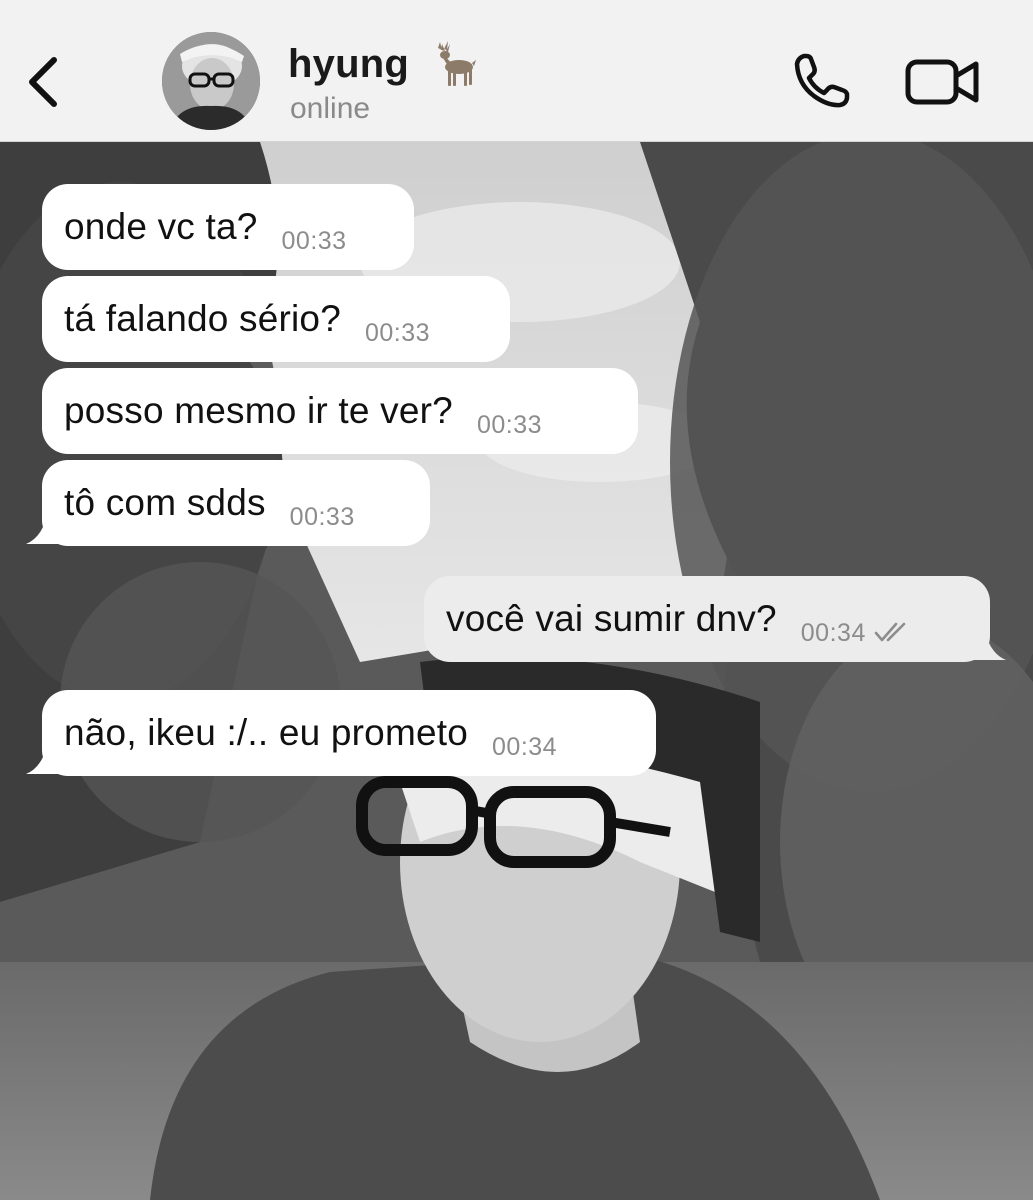 Image resolution: width=1033 pixels, height=1200 pixels. Describe the element at coordinates (457, 63) in the screenshot. I see `deer-icon` at that location.